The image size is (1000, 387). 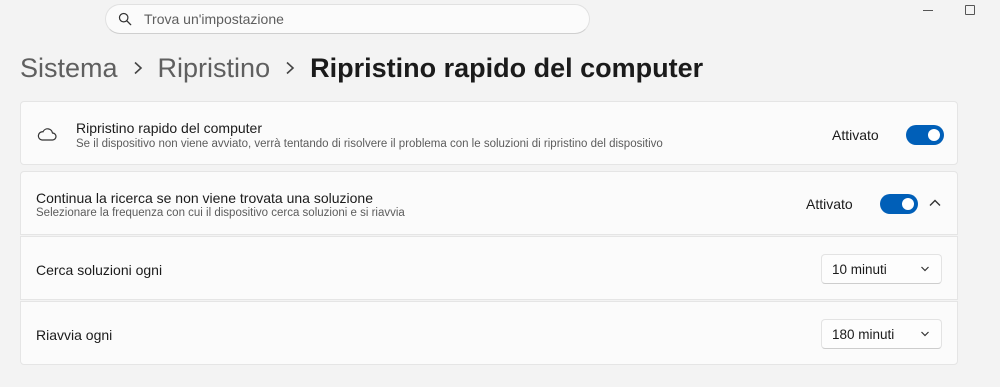 What do you see at coordinates (899, 204) in the screenshot?
I see `continue-search-toggle` at bounding box center [899, 204].